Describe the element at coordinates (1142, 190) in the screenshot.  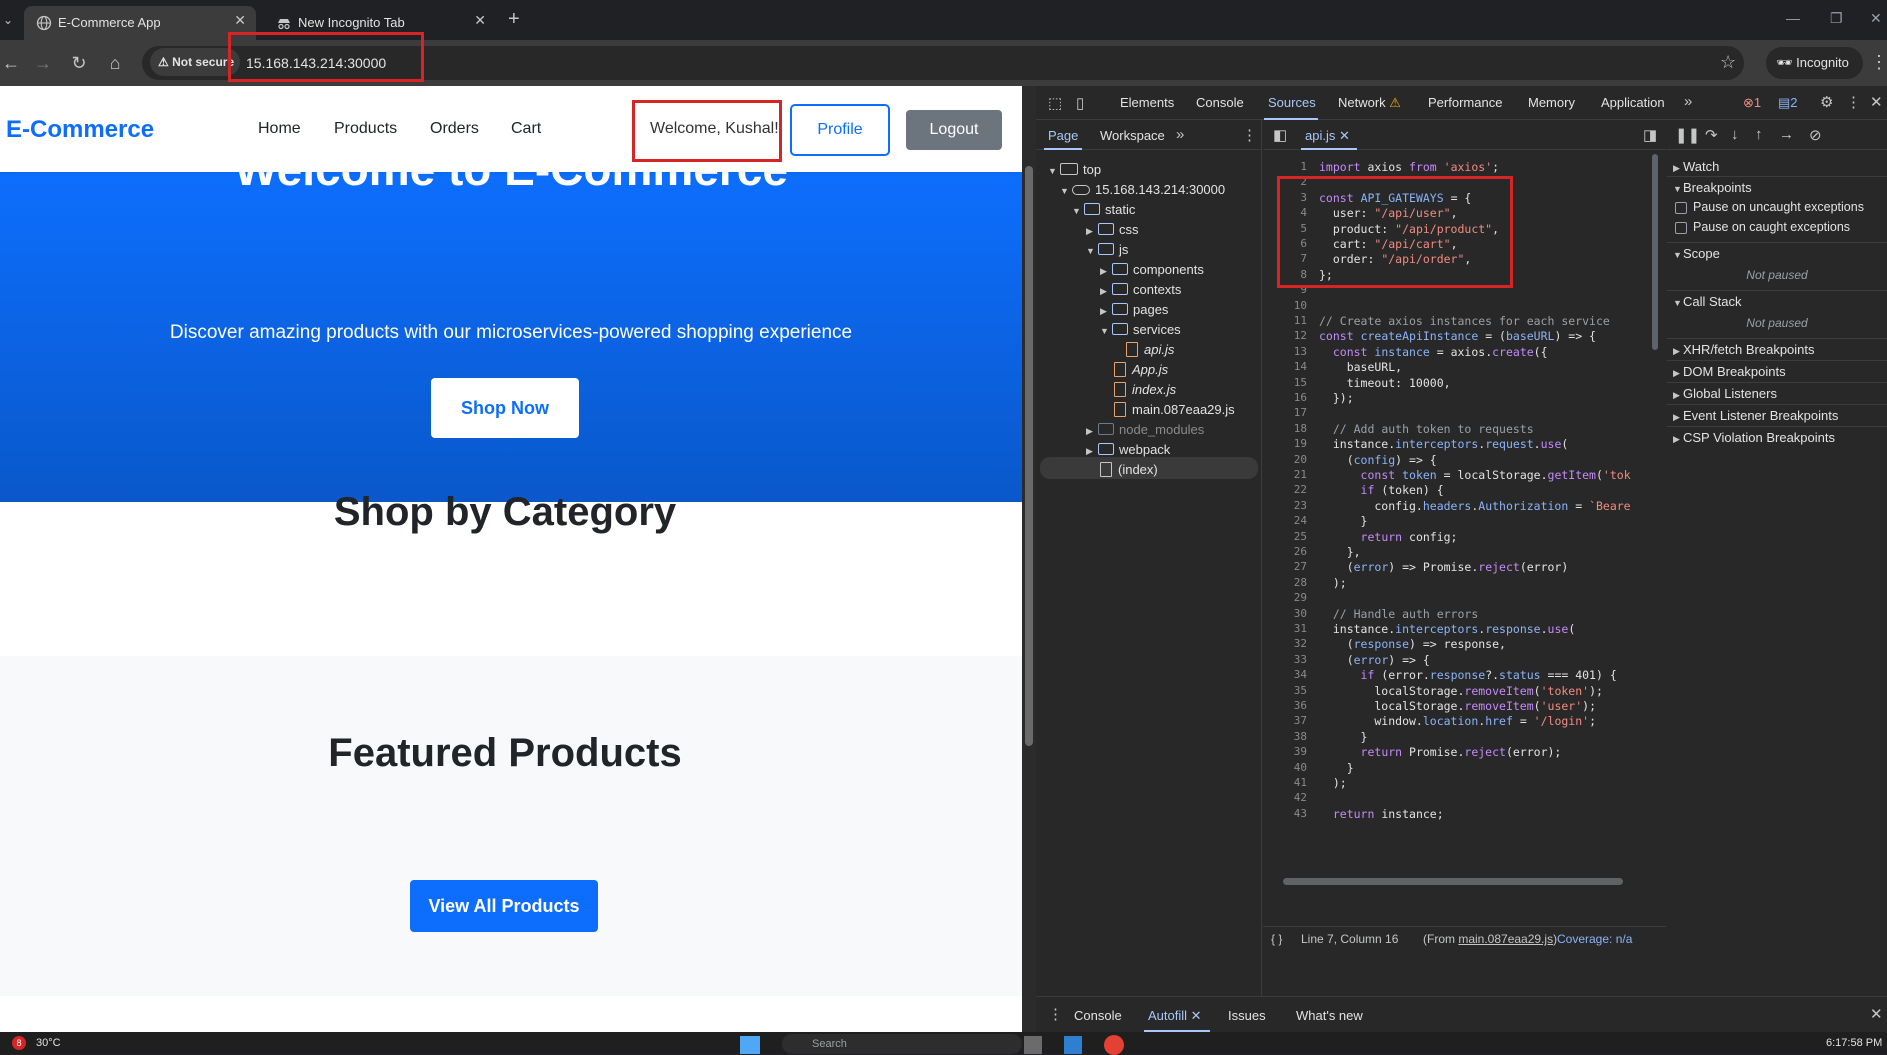
I see `tree-origin: ▼ 15.168.143.214:30000` at that location.